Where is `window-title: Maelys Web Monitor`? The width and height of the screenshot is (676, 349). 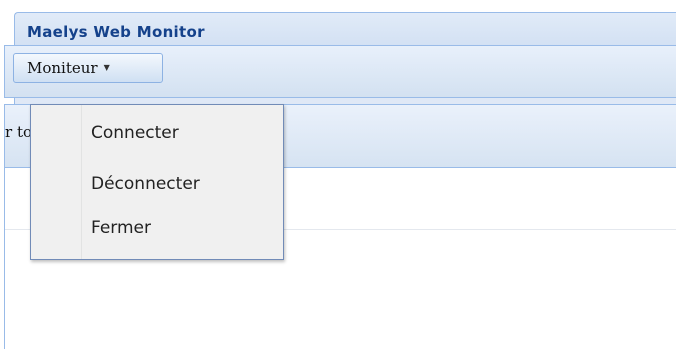
window-title: Maelys Web Monitor is located at coordinates (116, 32).